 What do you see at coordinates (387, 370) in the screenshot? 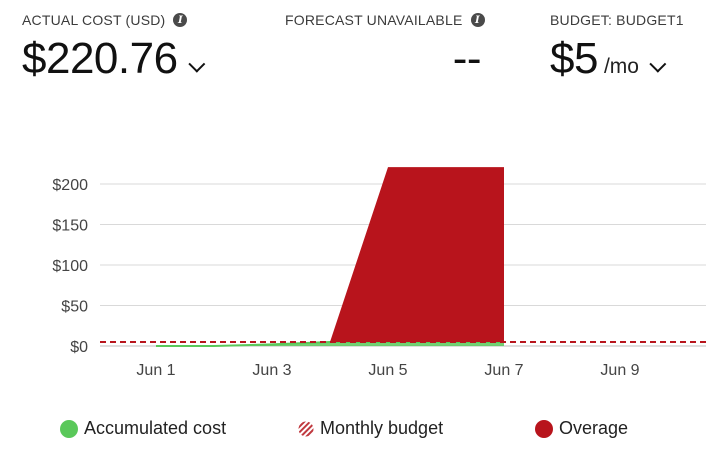
I see `x-tick-label: Jun 5` at bounding box center [387, 370].